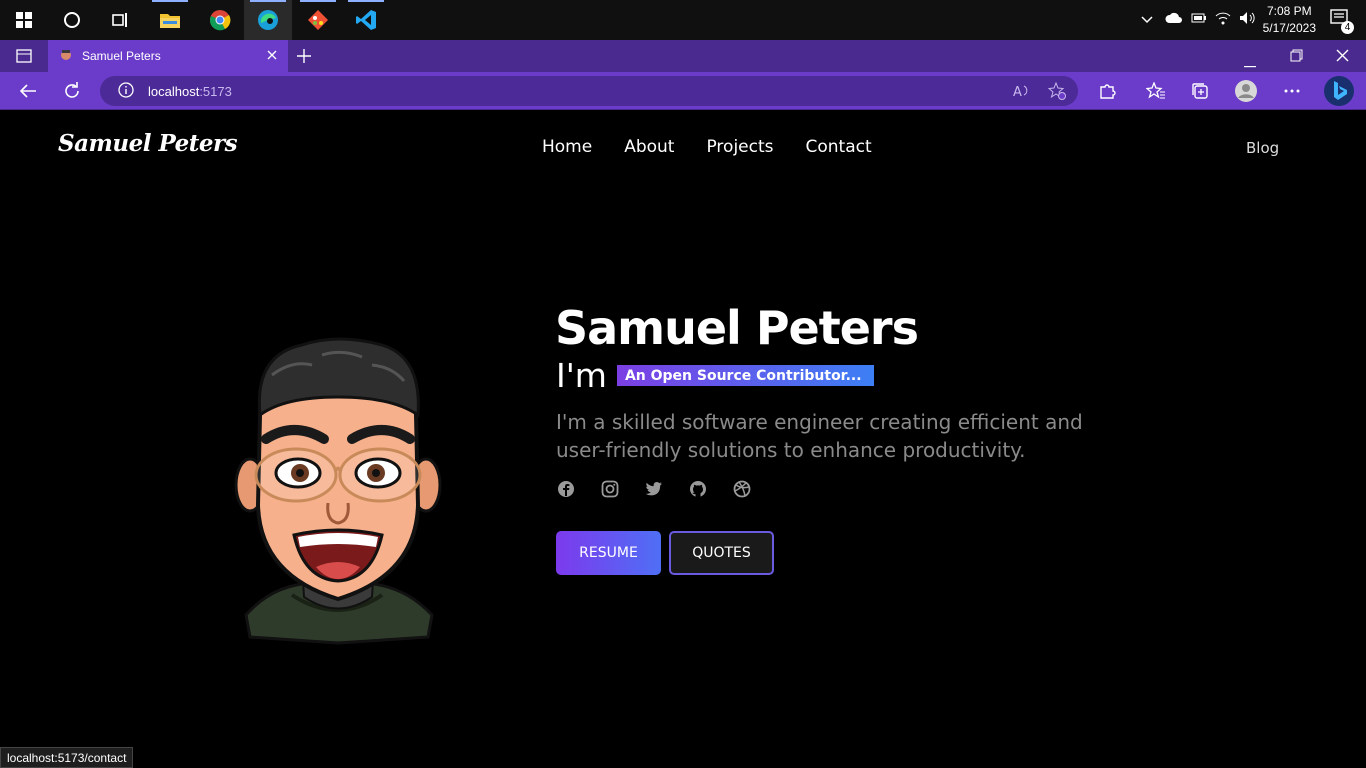 This screenshot has width=1366, height=768. I want to click on social-links, so click(654, 489).